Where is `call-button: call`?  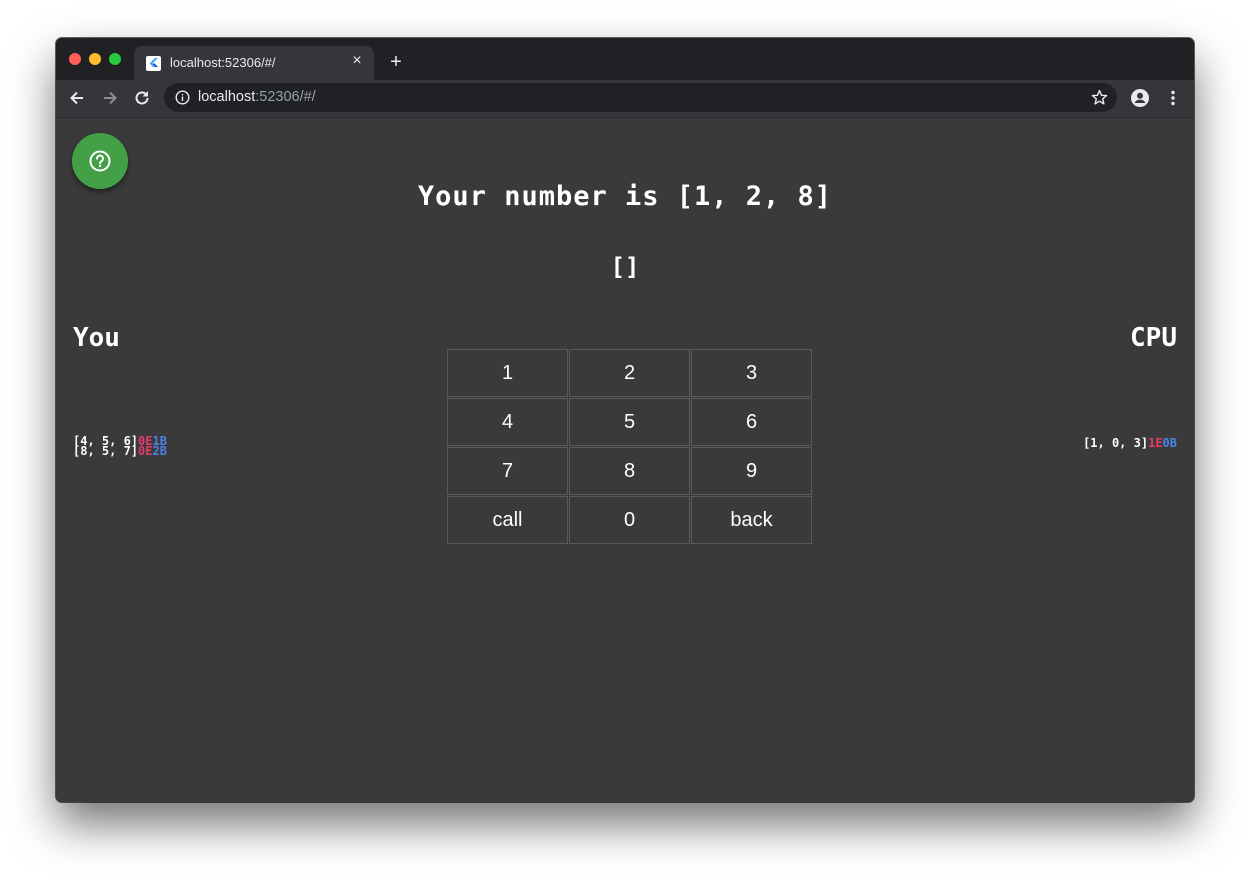 call-button: call is located at coordinates (507, 520).